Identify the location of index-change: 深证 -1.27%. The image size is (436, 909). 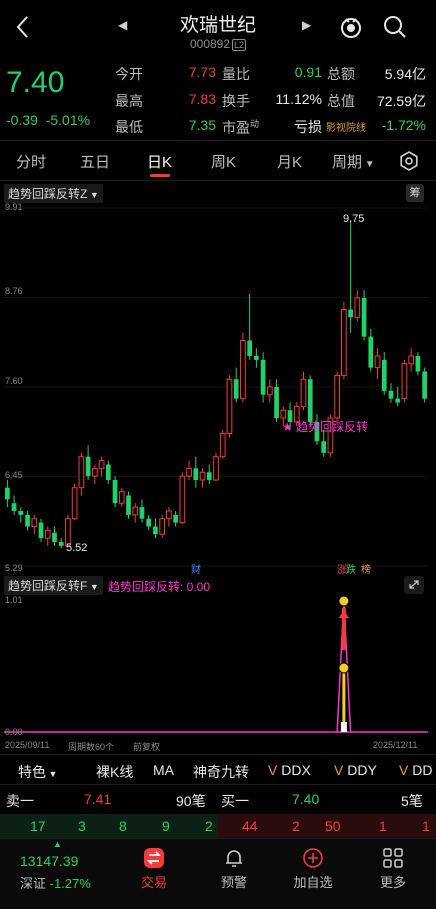
(55, 882).